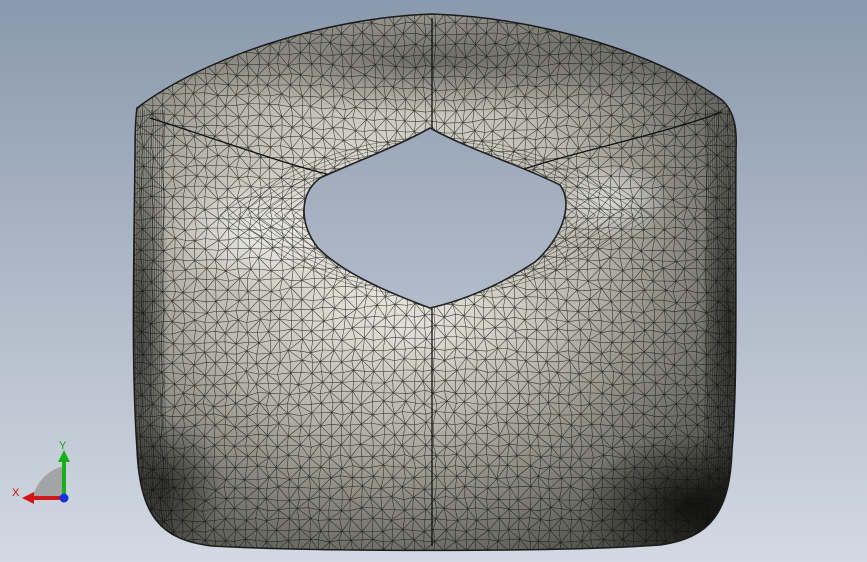  I want to click on z-axis-dot, so click(64, 498).